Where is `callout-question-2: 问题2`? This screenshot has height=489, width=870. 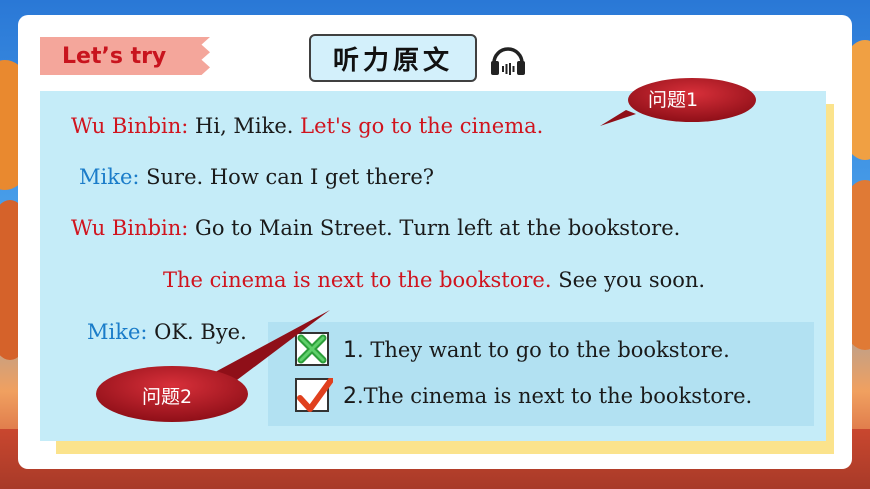
callout-question-2: 问题2 is located at coordinates (219, 366).